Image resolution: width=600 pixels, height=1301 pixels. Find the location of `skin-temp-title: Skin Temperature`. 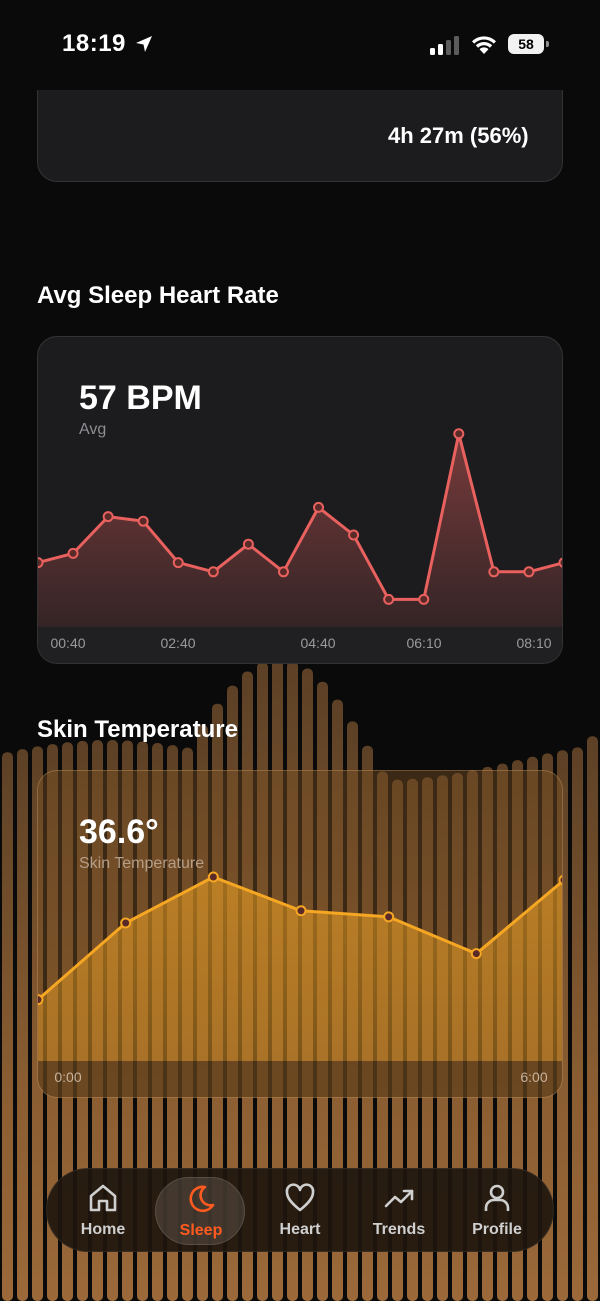

skin-temp-title: Skin Temperature is located at coordinates (137, 729).